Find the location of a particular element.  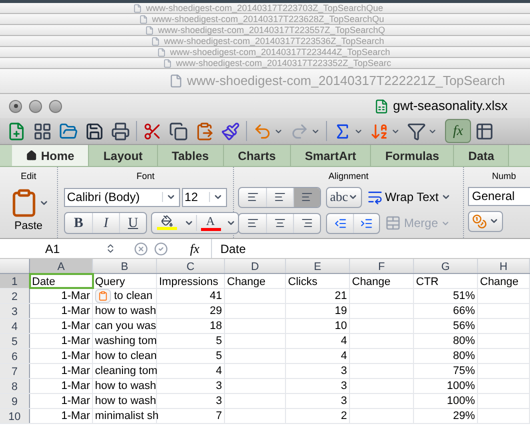

formula-field: Date is located at coordinates (370, 248).